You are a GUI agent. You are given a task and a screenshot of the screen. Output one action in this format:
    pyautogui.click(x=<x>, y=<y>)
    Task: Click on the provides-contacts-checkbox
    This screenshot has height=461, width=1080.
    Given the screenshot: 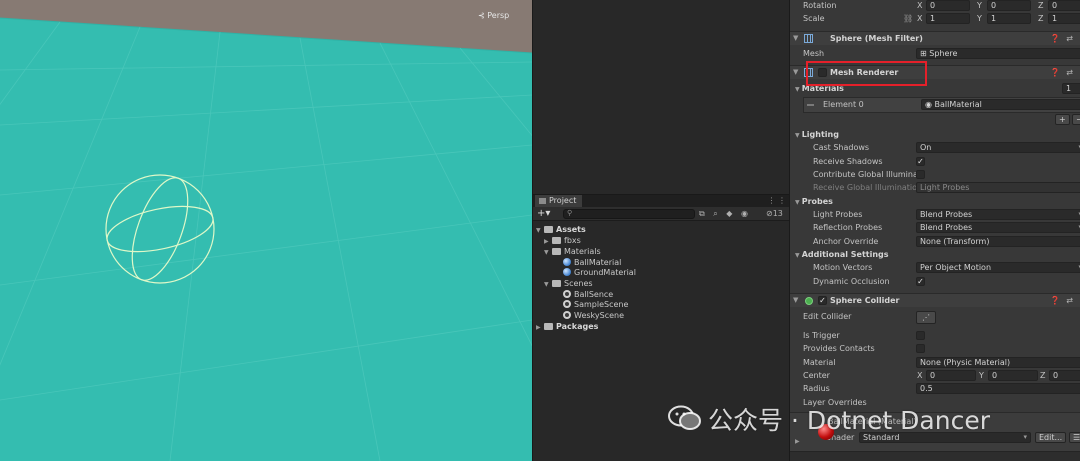 What is the action you would take?
    pyautogui.click(x=920, y=348)
    